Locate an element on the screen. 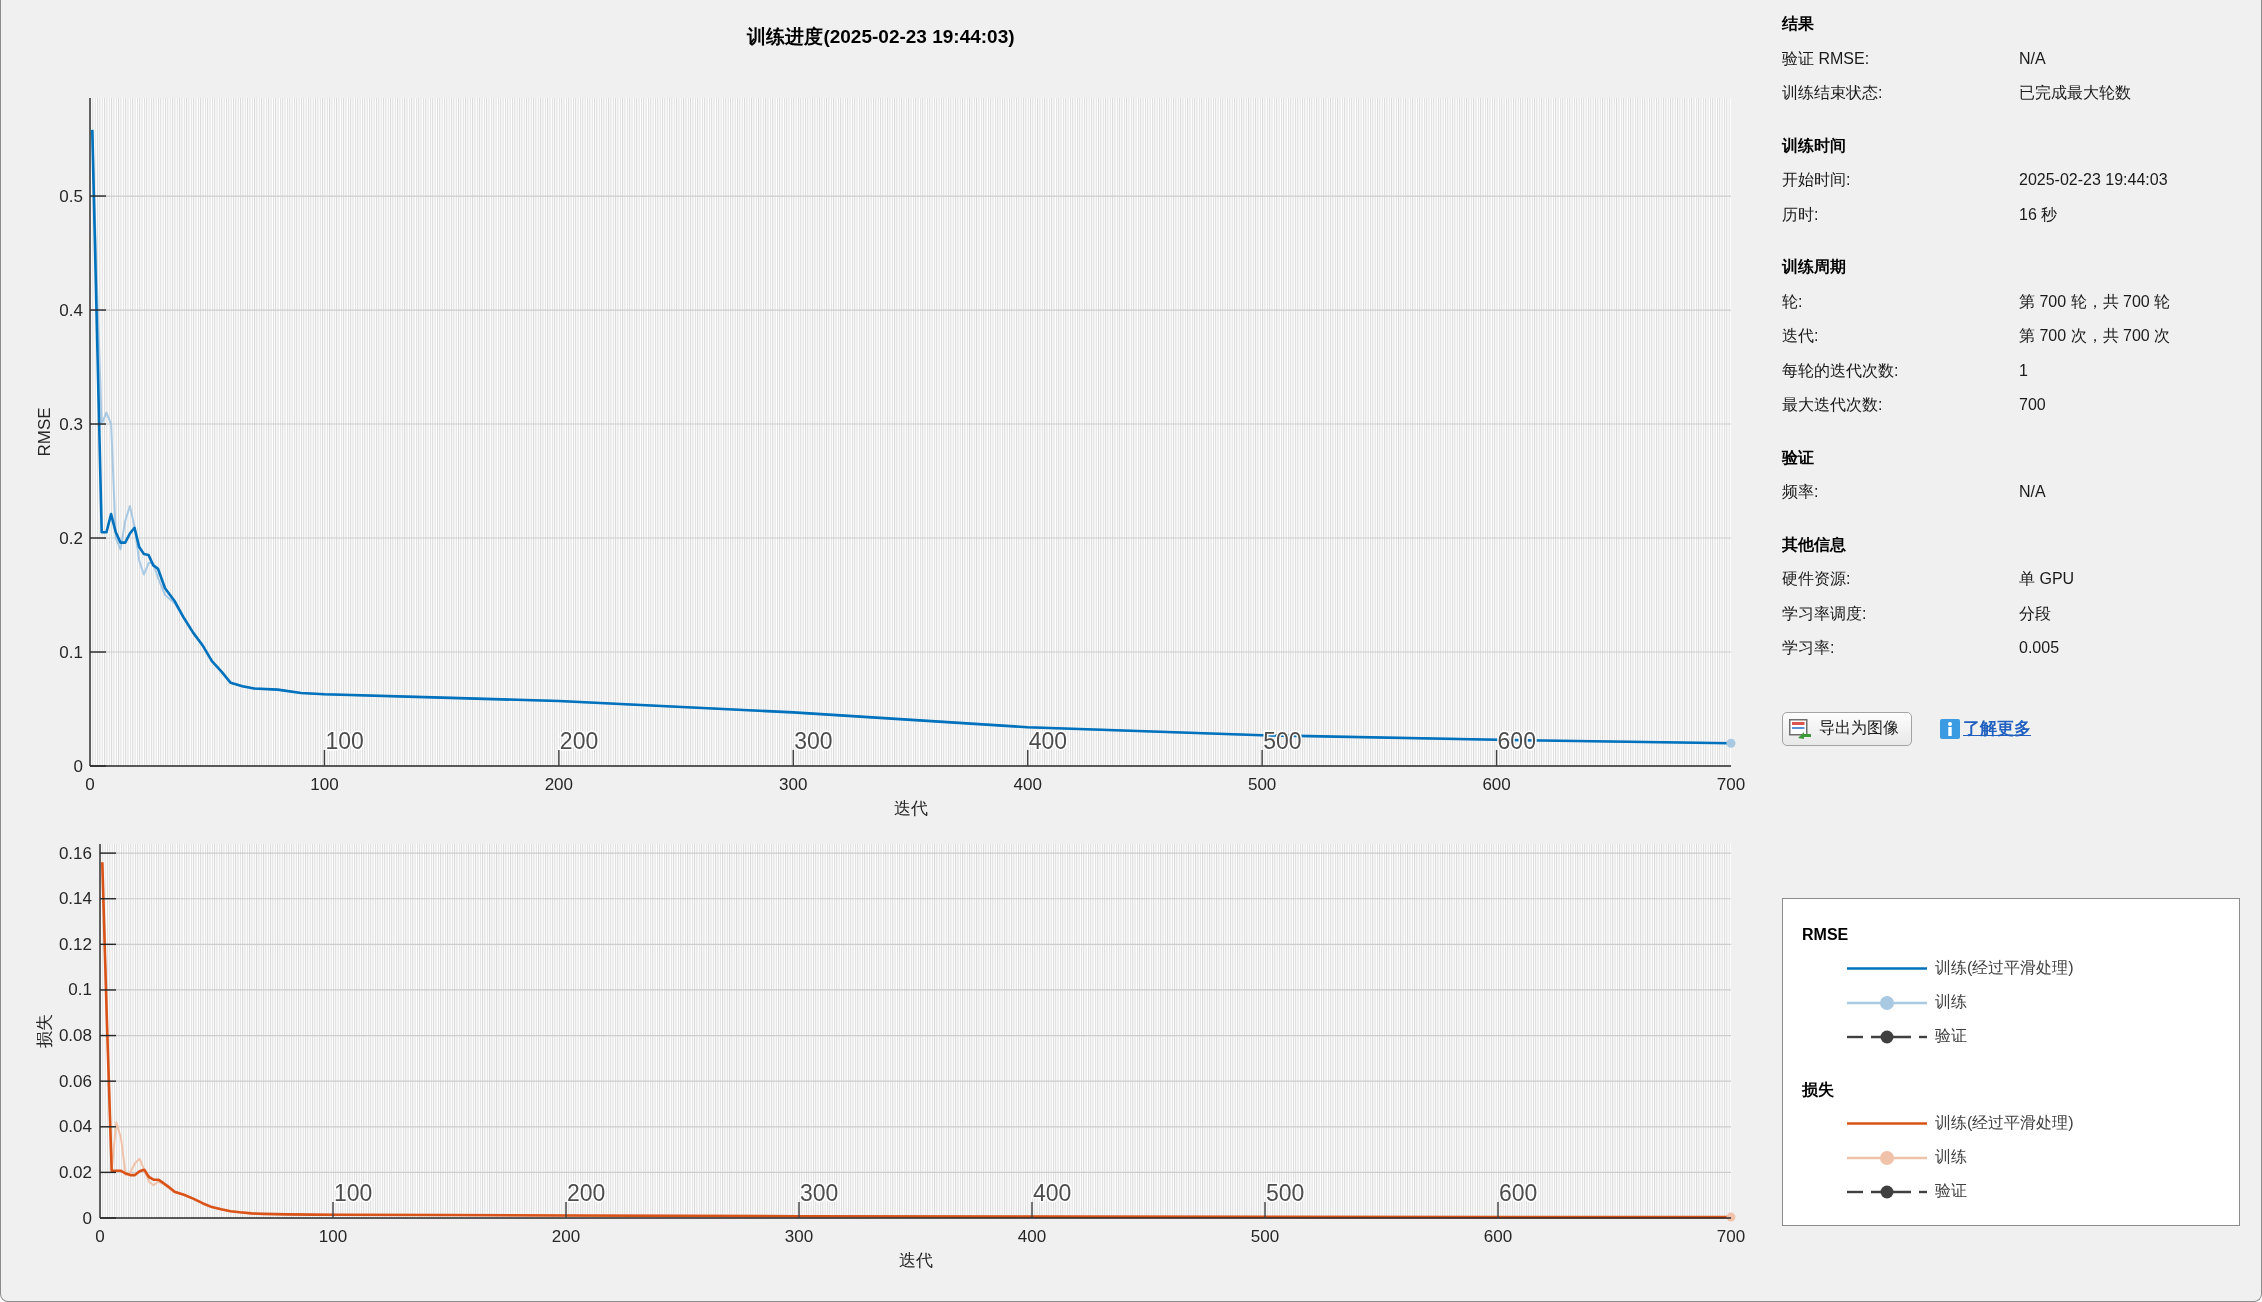 Image resolution: width=2262 pixels, height=1302 pixels. tick-label: 0.4 is located at coordinates (71, 310).